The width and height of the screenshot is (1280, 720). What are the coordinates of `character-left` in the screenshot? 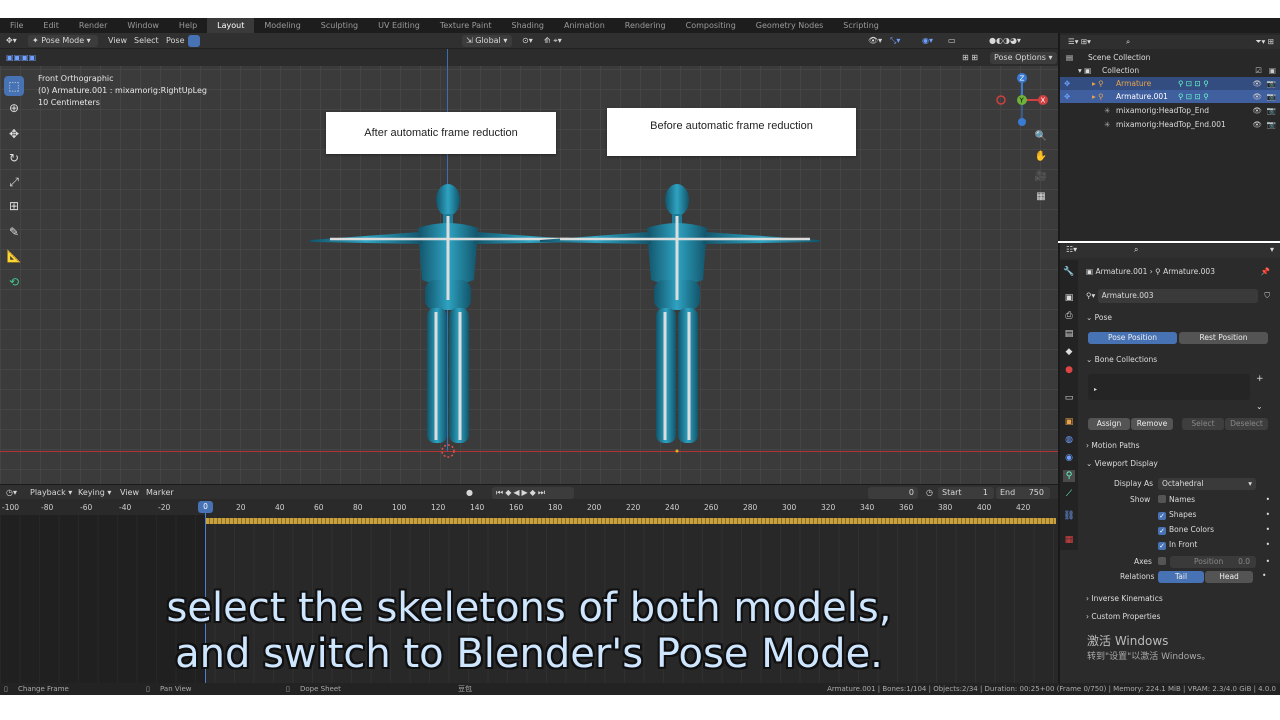 It's located at (448, 321).